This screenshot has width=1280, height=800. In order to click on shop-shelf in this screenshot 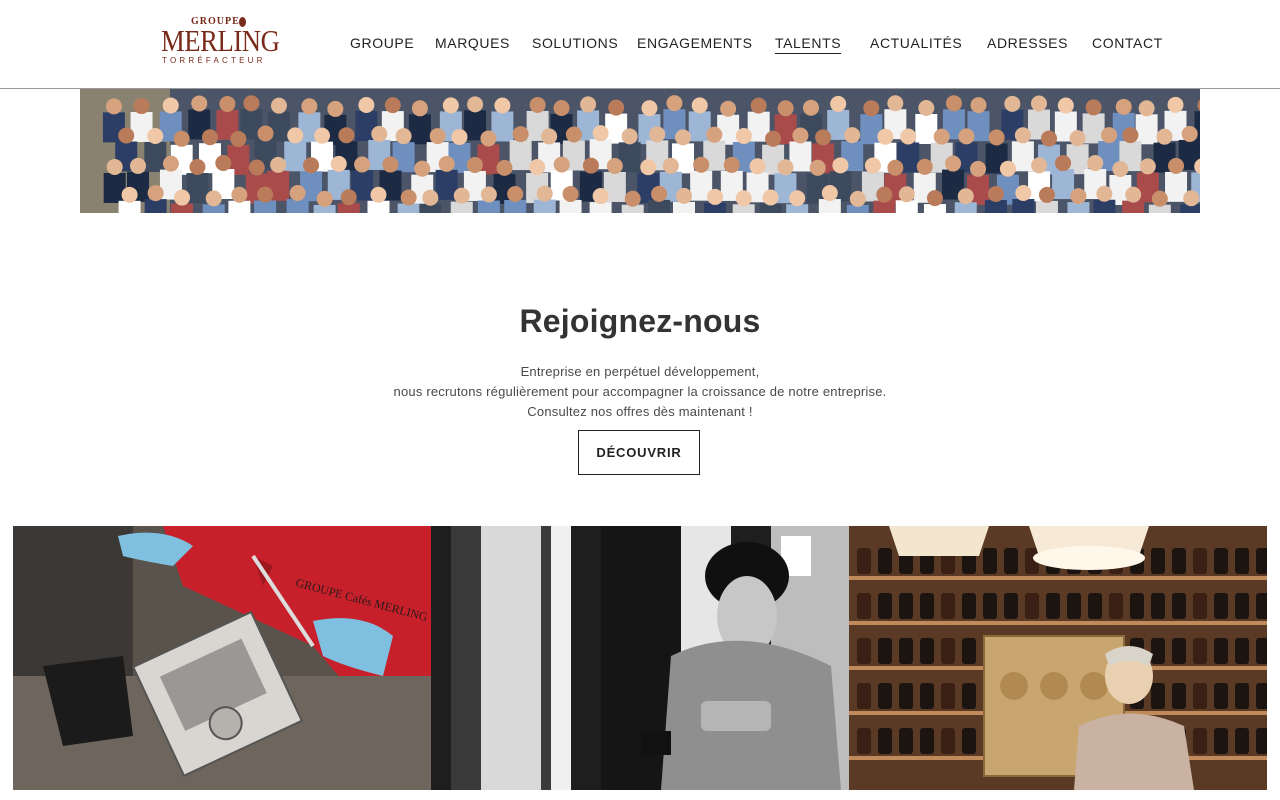, I will do `click(1058, 578)`.